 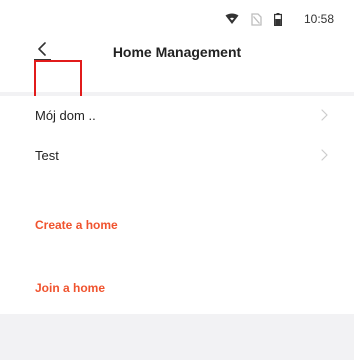 What do you see at coordinates (177, 52) in the screenshot?
I see `page-title: Home Management` at bounding box center [177, 52].